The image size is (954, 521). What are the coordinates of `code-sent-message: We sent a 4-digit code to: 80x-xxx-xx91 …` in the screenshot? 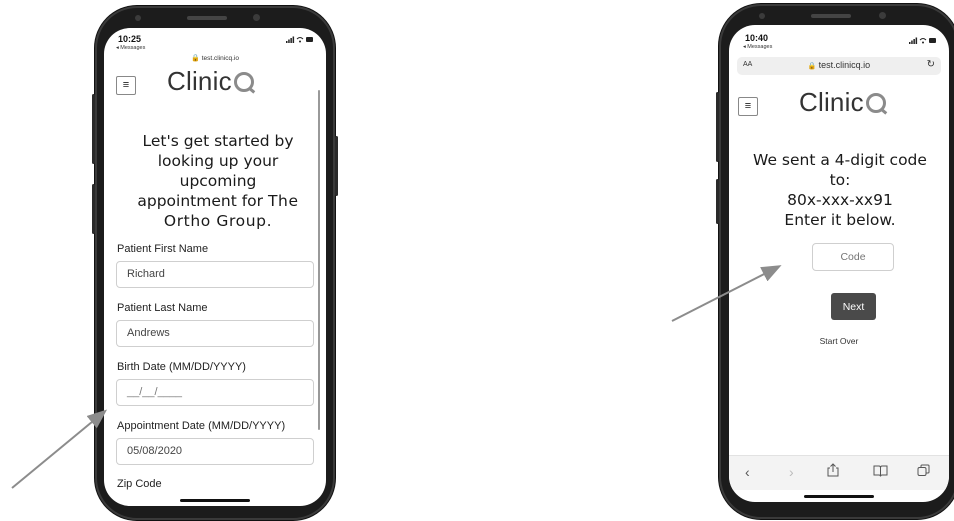 It's located at (840, 190).